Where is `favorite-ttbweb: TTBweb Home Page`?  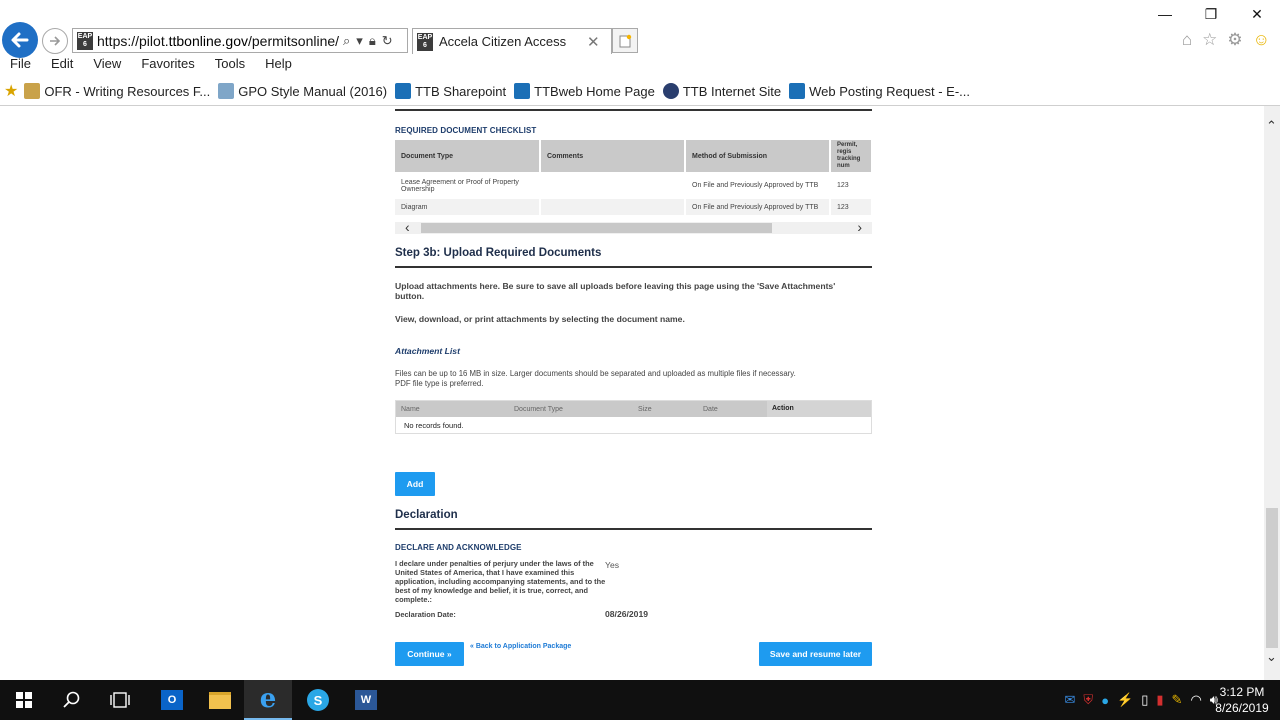 favorite-ttbweb: TTBweb Home Page is located at coordinates (584, 91).